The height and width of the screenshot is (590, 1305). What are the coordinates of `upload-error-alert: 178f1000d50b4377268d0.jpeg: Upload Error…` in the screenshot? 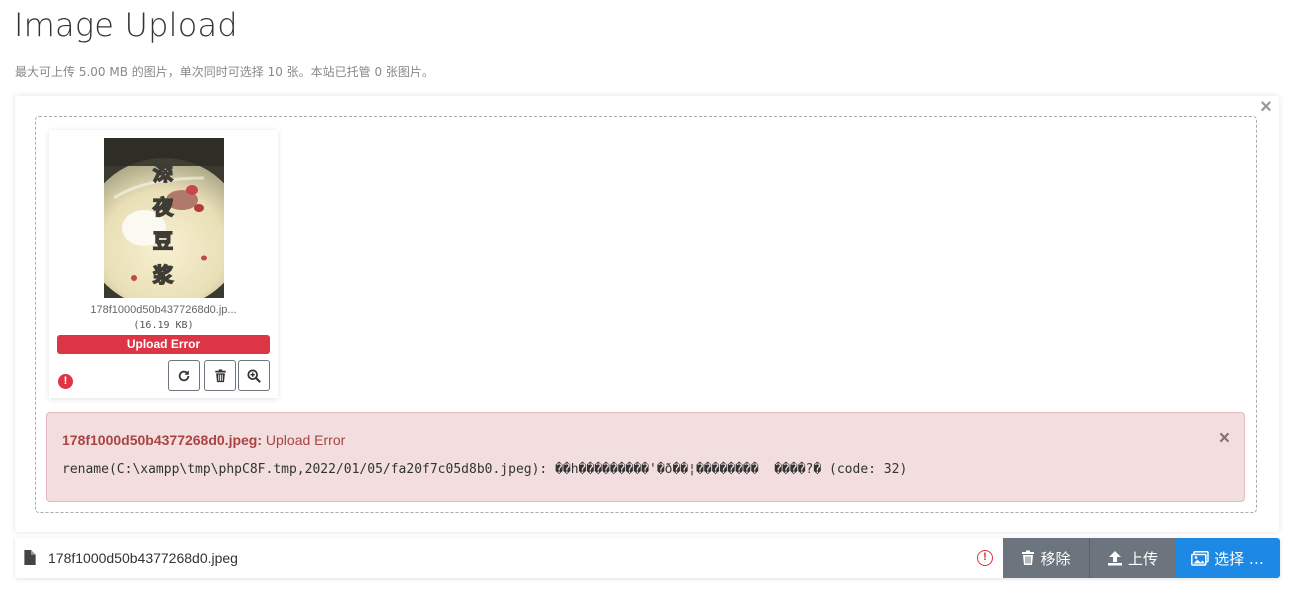 It's located at (645, 457).